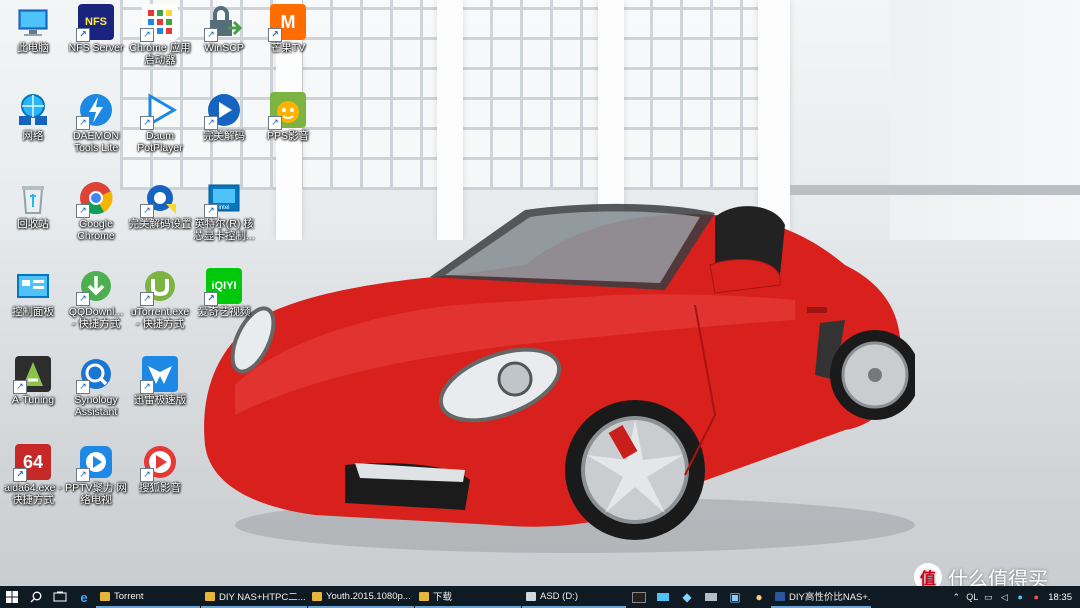  I want to click on control-panel-icon, so click(33, 286).